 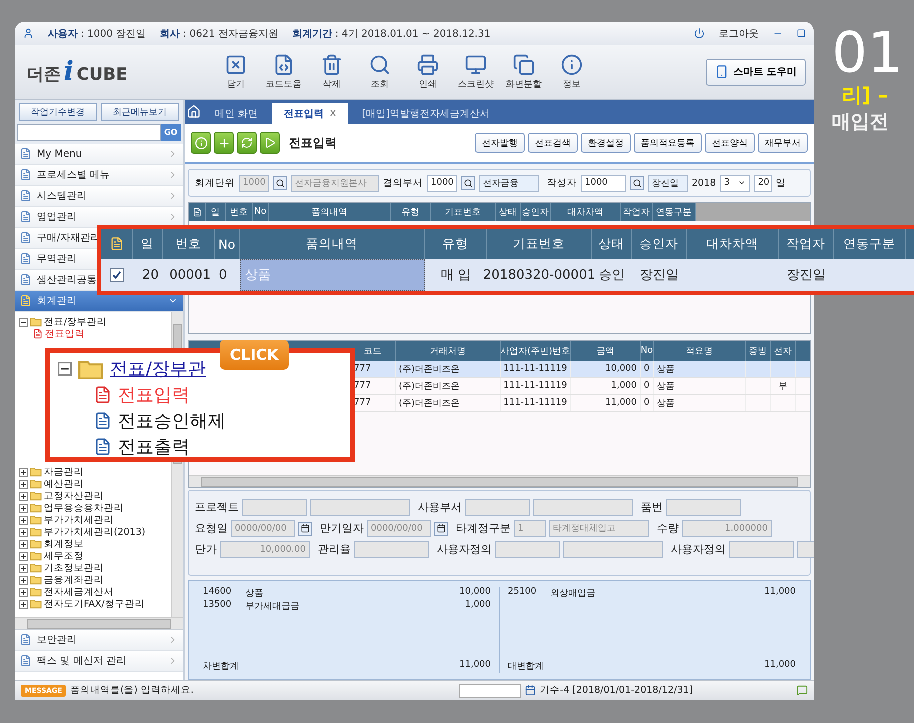 I want to click on field-label: 단가, so click(x=206, y=549).